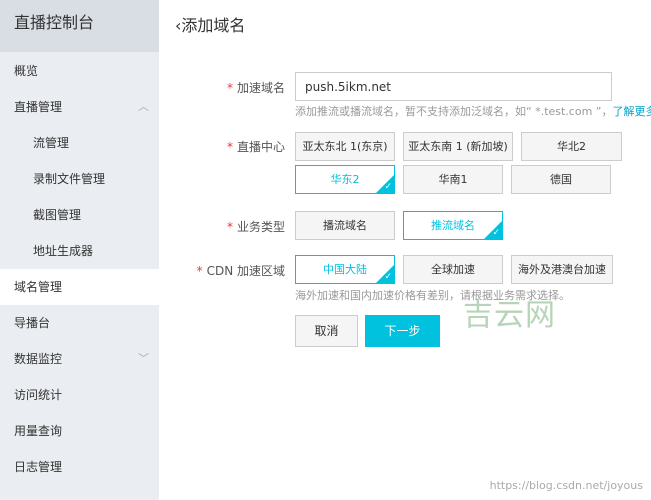  I want to click on sidebar-item: 导播台, so click(79, 323).